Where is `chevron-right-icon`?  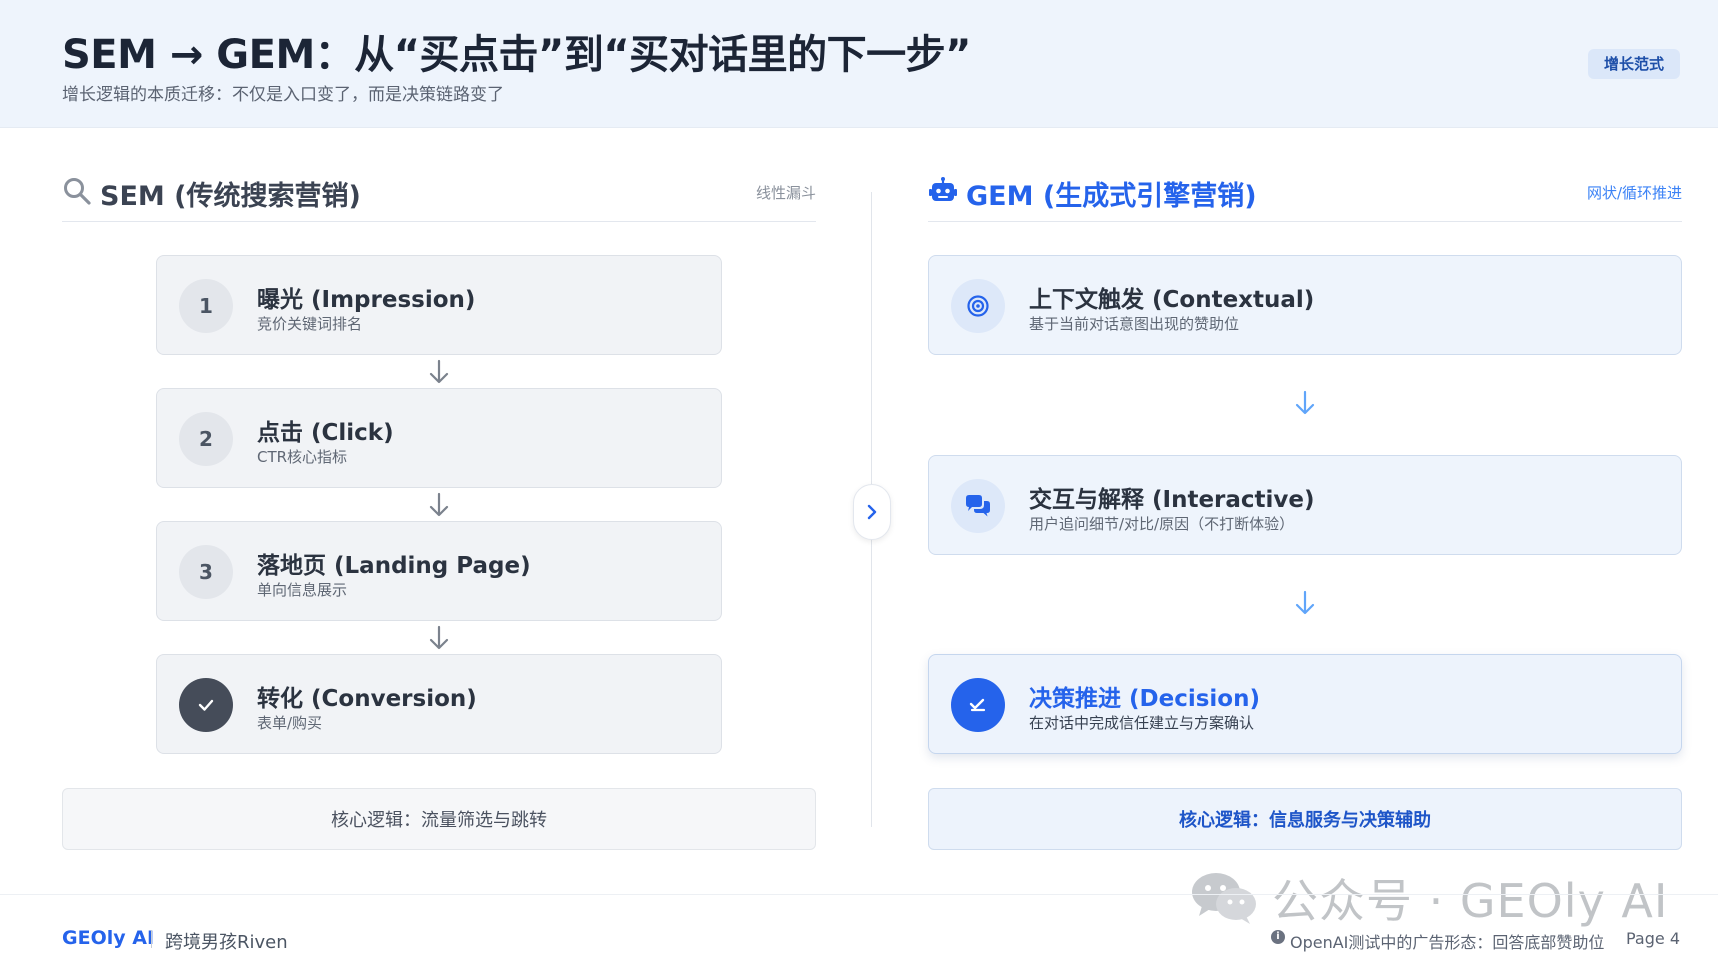 chevron-right-icon is located at coordinates (872, 512).